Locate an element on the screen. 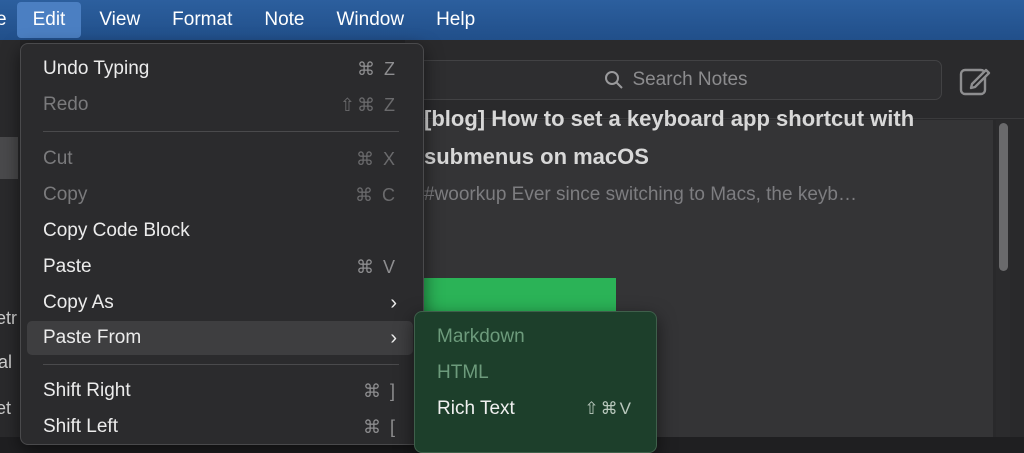 Image resolution: width=1024 pixels, height=453 pixels. menu-item-label: Redo is located at coordinates (66, 104).